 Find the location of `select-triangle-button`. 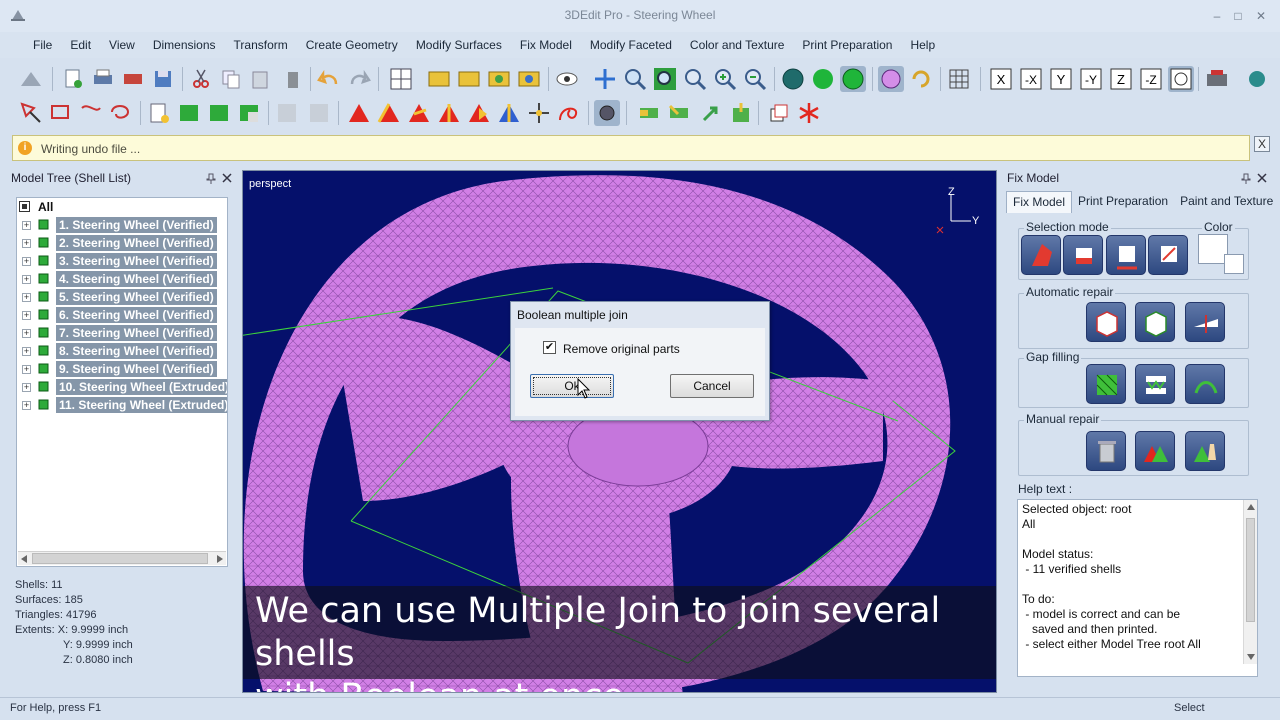

select-triangle-button is located at coordinates (1168, 255).